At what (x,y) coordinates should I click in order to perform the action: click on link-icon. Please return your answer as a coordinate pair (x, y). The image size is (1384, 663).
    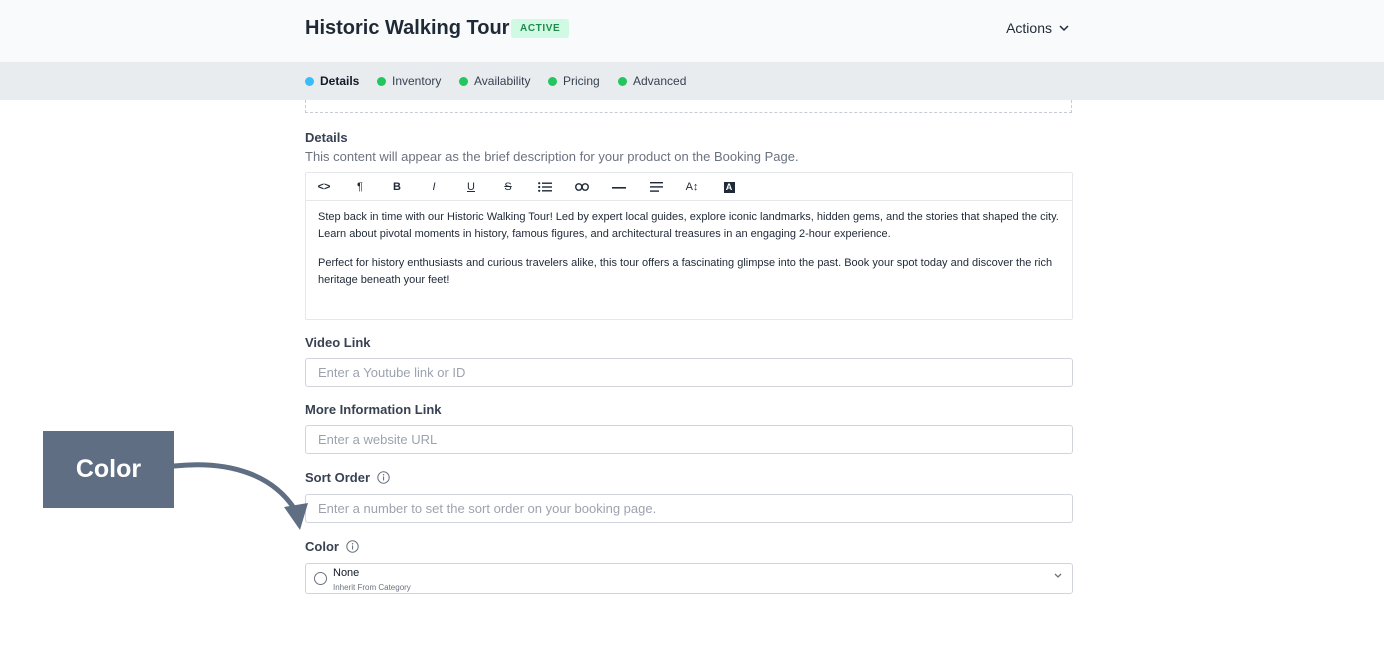
    Looking at the image, I should click on (582, 187).